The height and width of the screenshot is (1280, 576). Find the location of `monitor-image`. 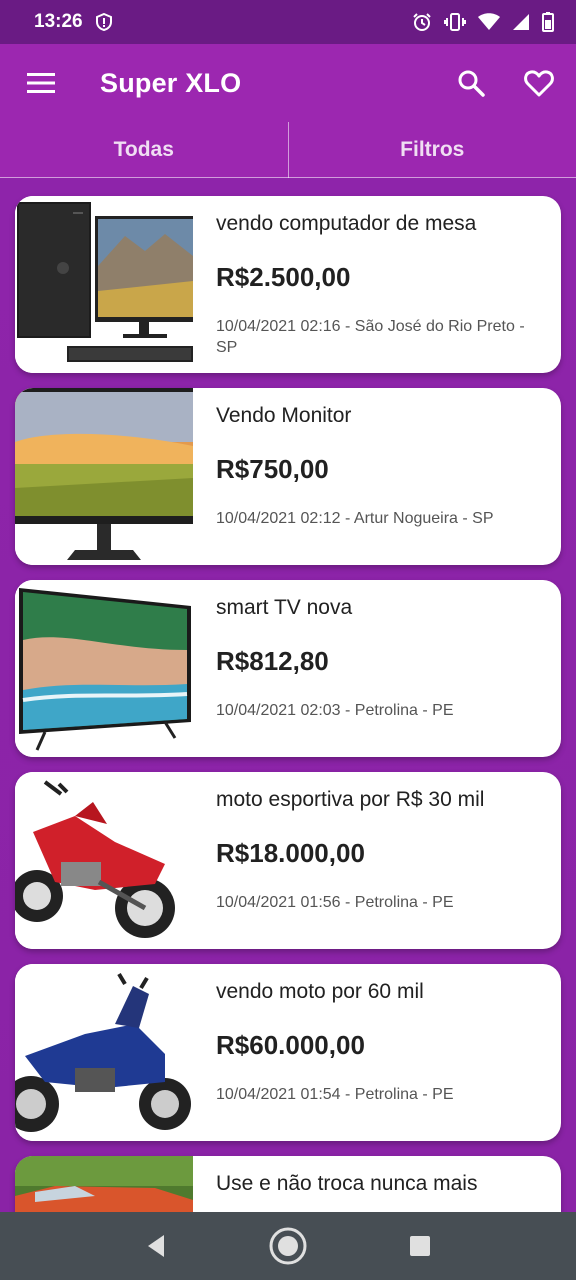

monitor-image is located at coordinates (104, 476).